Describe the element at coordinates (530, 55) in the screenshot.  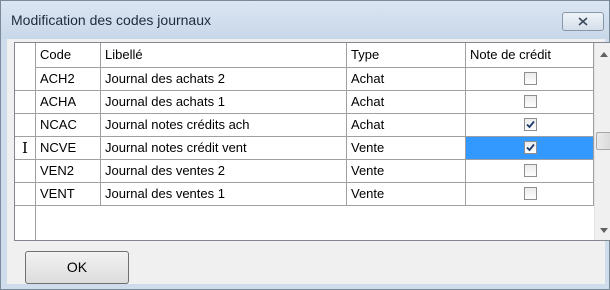
I see `column-header-note_credit: Note de crédit` at that location.